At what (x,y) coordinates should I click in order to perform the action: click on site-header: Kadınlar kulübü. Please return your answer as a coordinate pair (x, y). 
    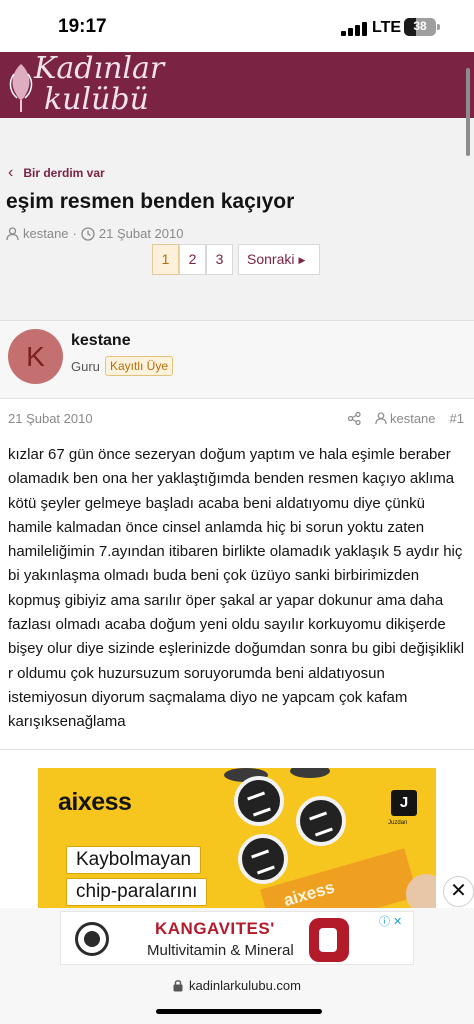
    Looking at the image, I should click on (237, 85).